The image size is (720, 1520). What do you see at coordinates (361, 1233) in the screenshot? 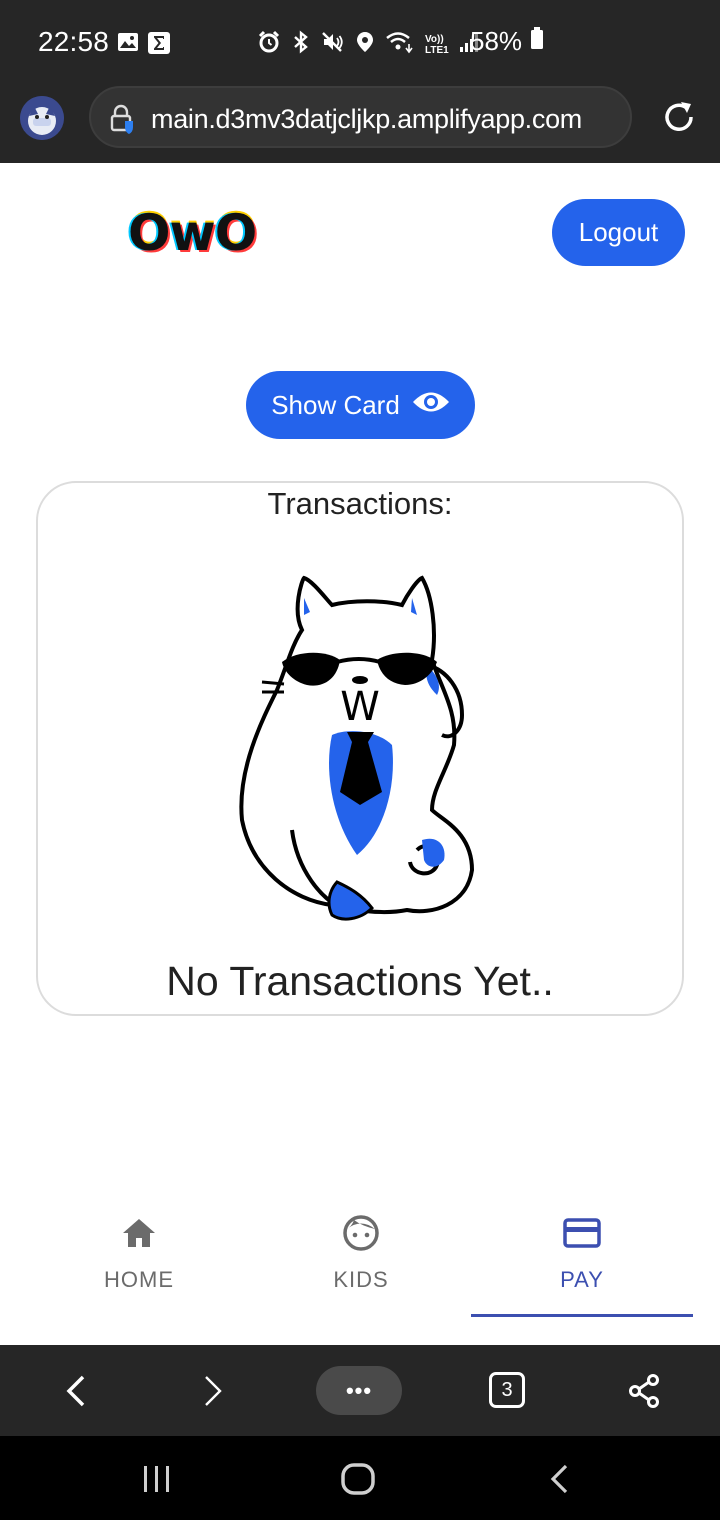
I see `kid-face-icon` at bounding box center [361, 1233].